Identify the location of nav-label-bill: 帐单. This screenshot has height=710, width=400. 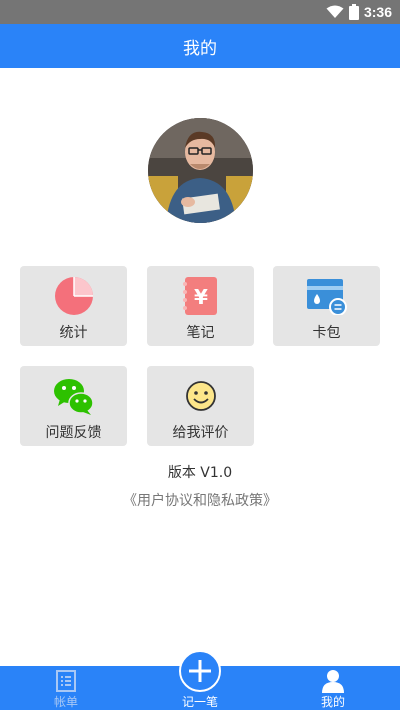
(65, 702).